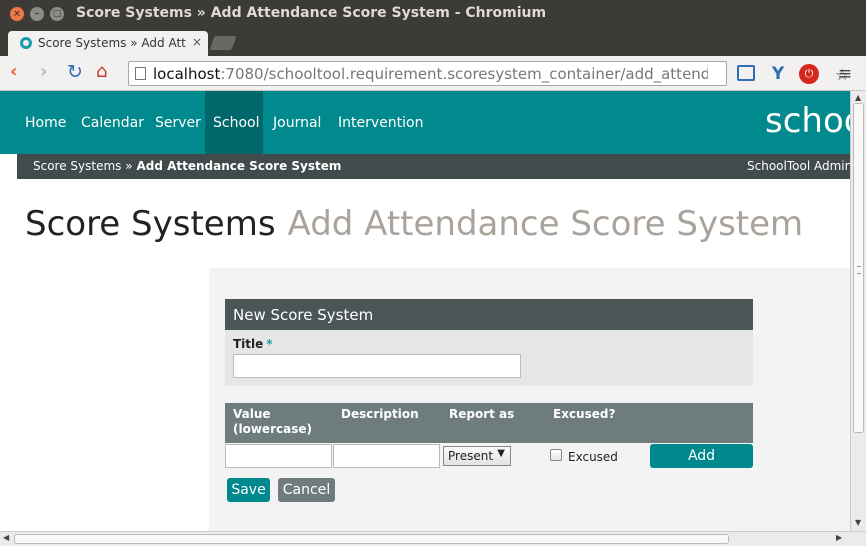 This screenshot has width=866, height=546. I want to click on scroll-left-icon: ◀, so click(6, 537).